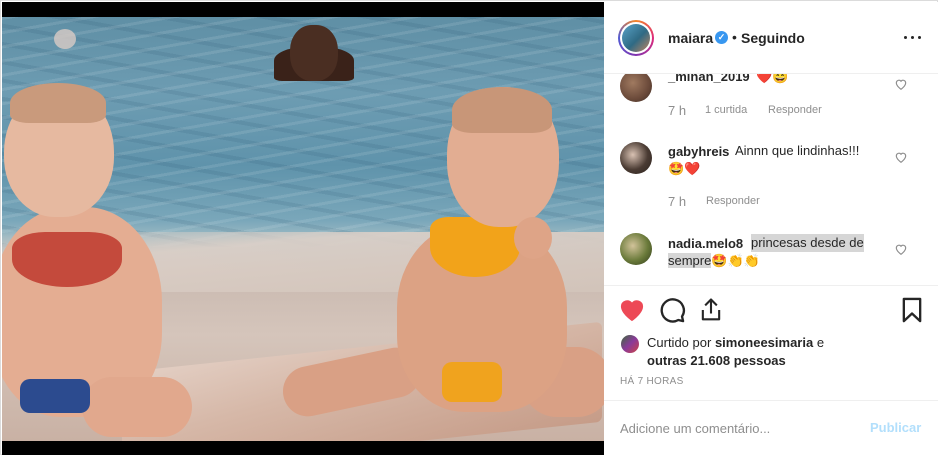 The image size is (938, 455). I want to click on post-header: maiara ✓ • Seguindo, so click(771, 38).